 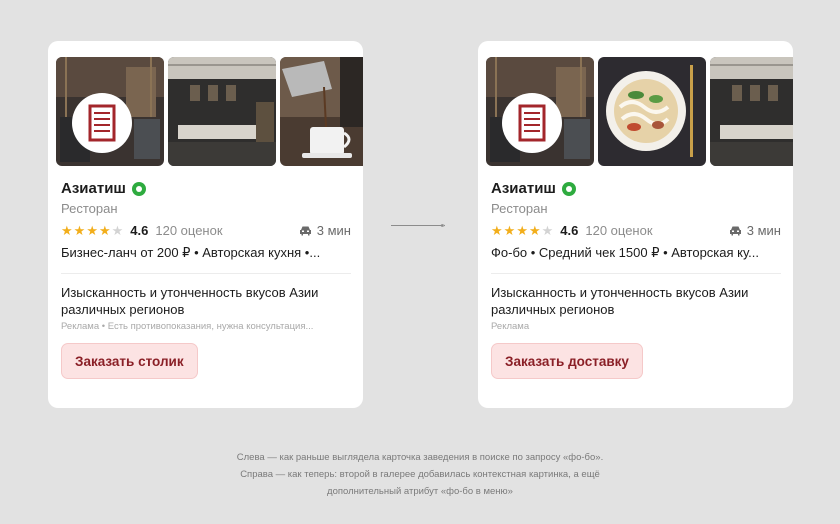 What do you see at coordinates (129, 361) in the screenshot?
I see `book-table-button: Заказать столик` at bounding box center [129, 361].